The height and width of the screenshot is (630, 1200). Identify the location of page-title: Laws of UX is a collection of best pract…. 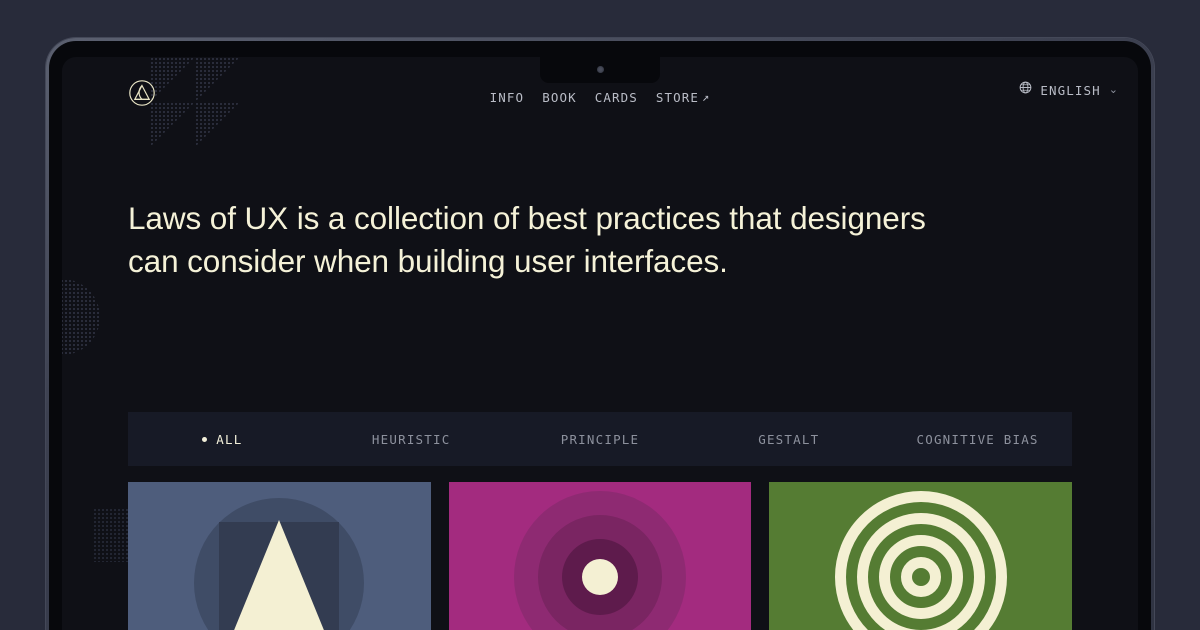
(578, 240).